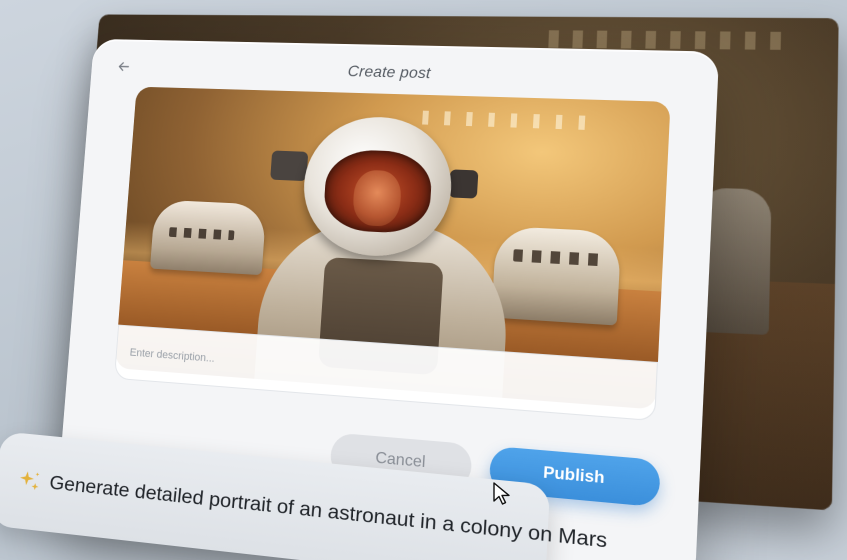  What do you see at coordinates (208, 237) in the screenshot?
I see `habitat-module-left` at bounding box center [208, 237].